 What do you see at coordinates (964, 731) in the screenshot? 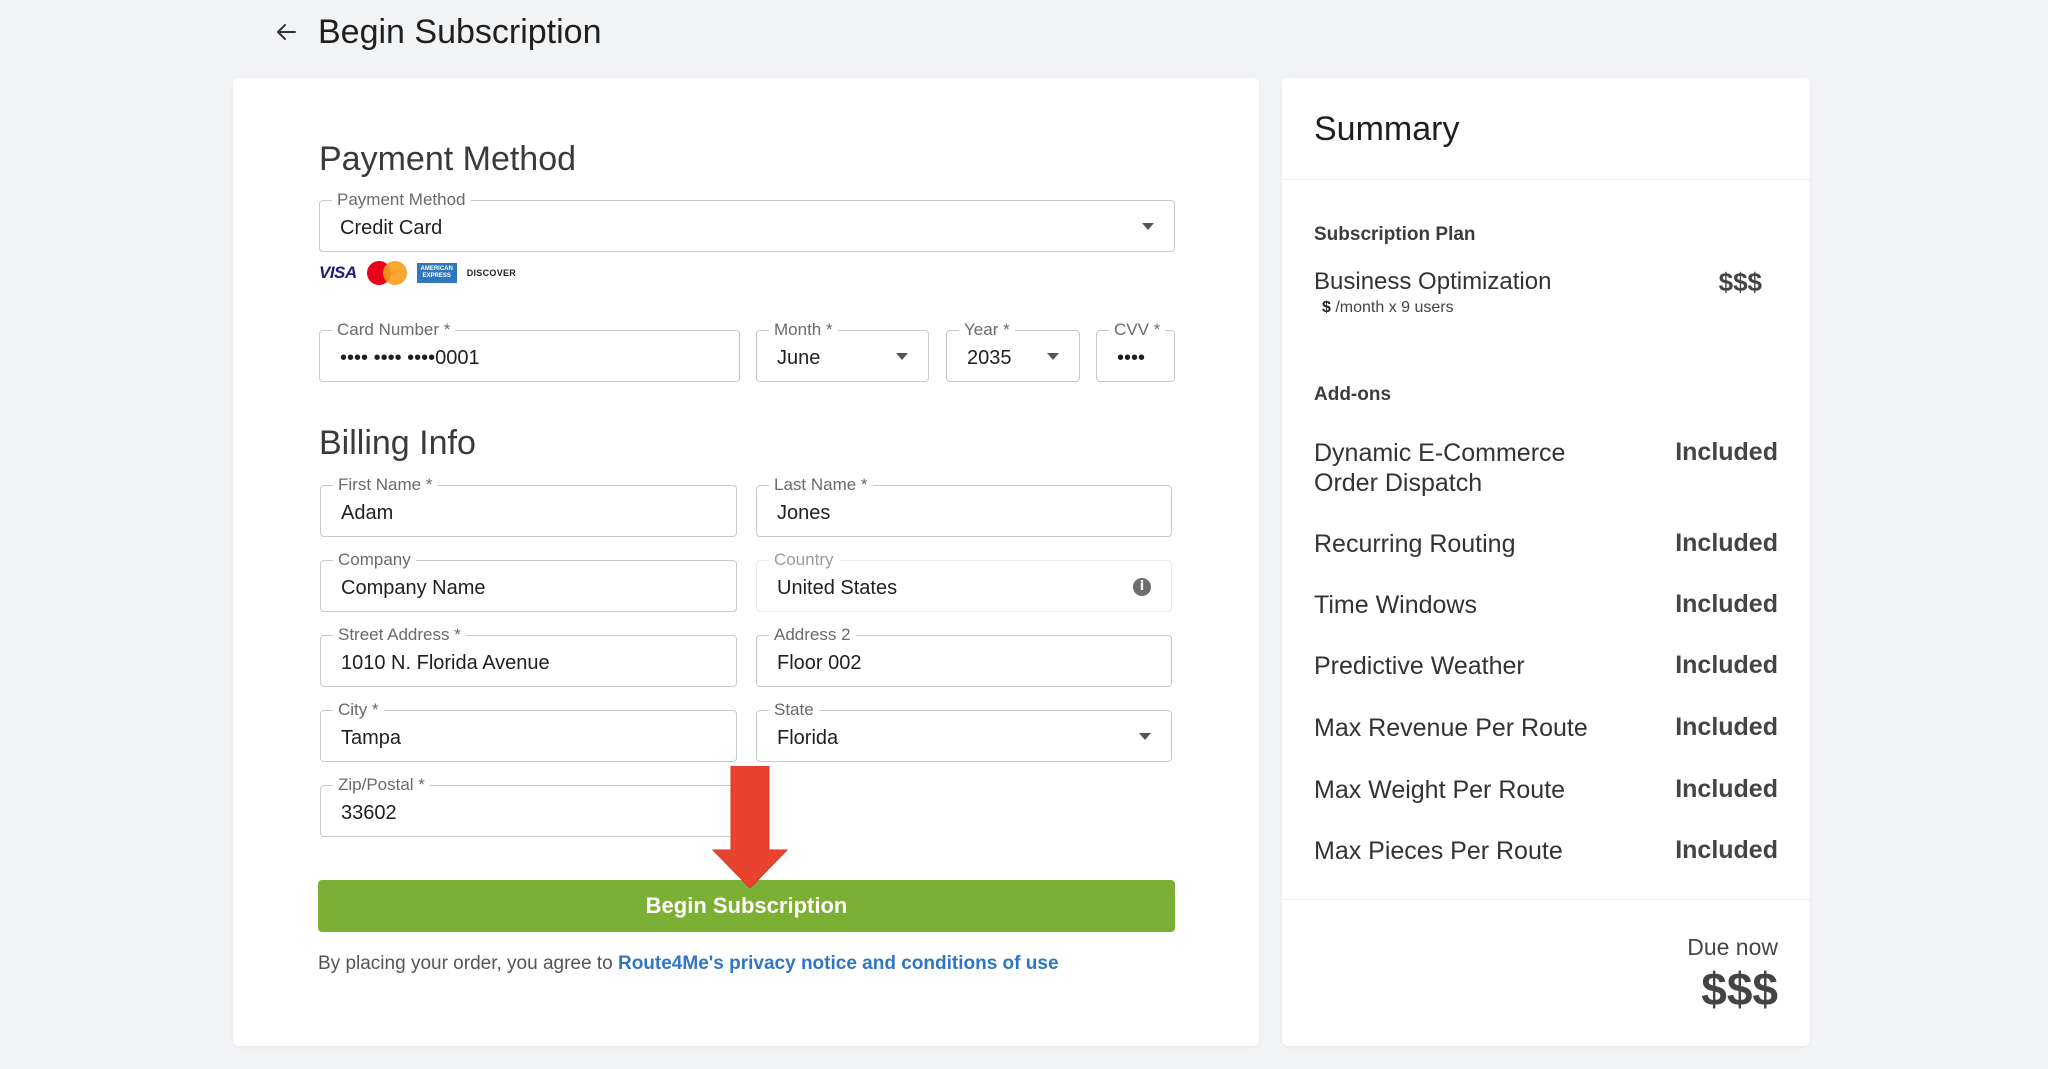
I see `state-select: State Florida` at bounding box center [964, 731].